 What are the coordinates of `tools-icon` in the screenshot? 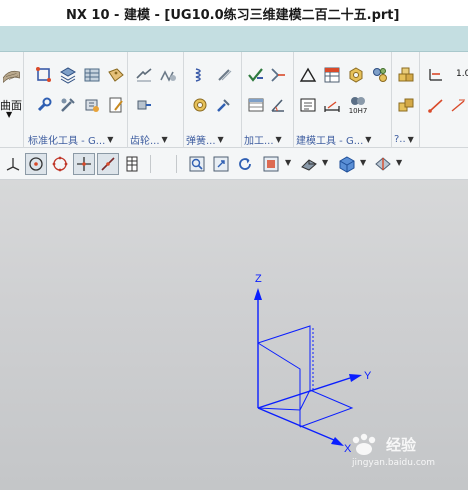 It's located at (68, 105).